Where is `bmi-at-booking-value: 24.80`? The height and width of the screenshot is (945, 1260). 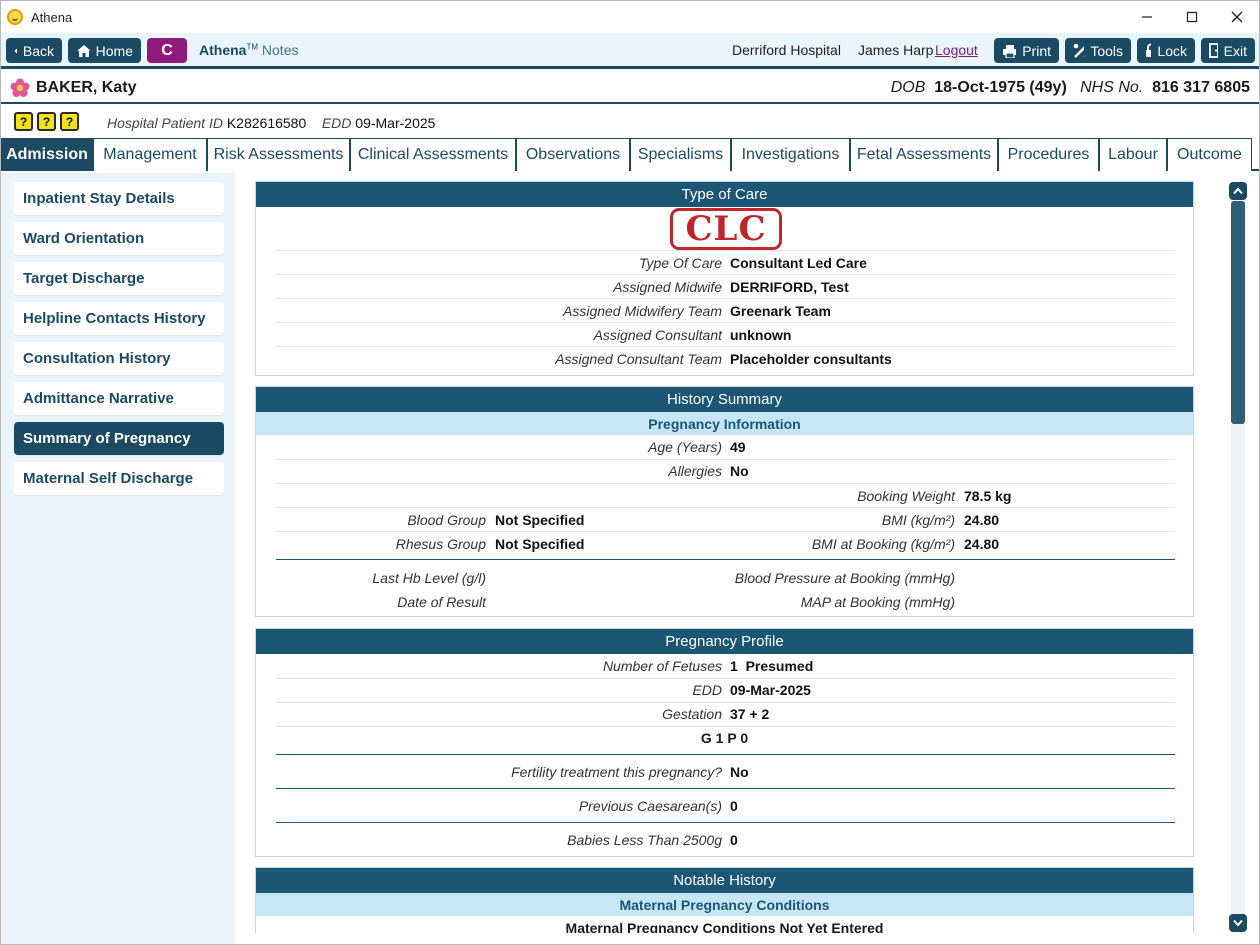
bmi-at-booking-value: 24.80 is located at coordinates (982, 544).